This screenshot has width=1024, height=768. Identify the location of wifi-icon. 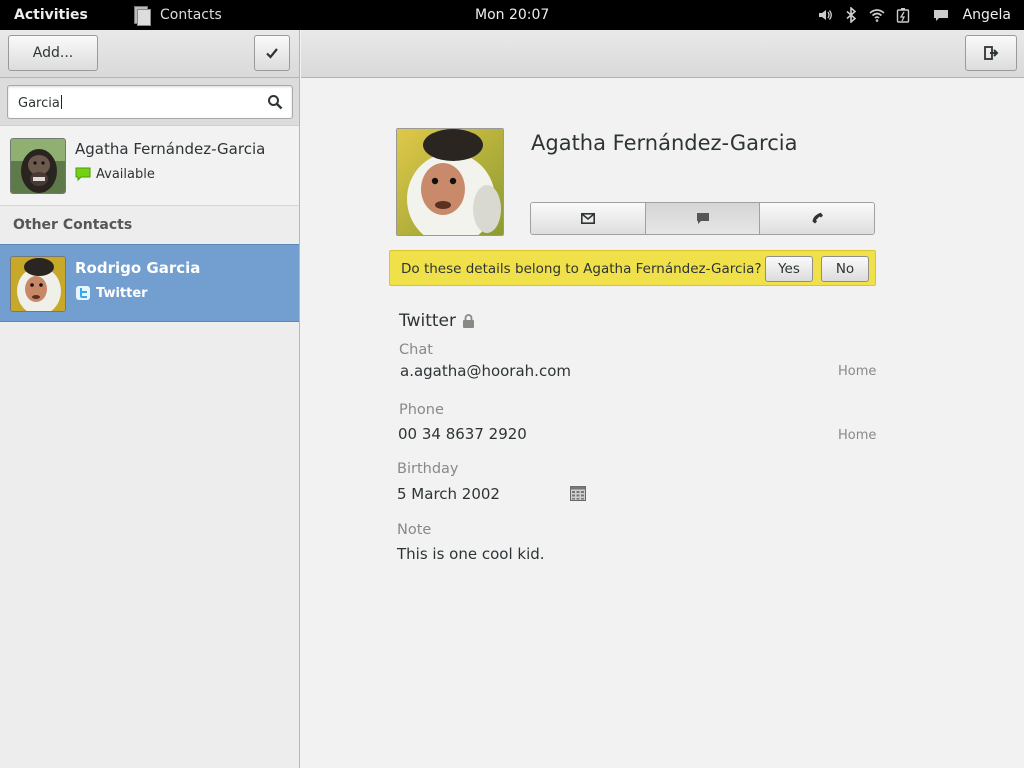
(877, 15).